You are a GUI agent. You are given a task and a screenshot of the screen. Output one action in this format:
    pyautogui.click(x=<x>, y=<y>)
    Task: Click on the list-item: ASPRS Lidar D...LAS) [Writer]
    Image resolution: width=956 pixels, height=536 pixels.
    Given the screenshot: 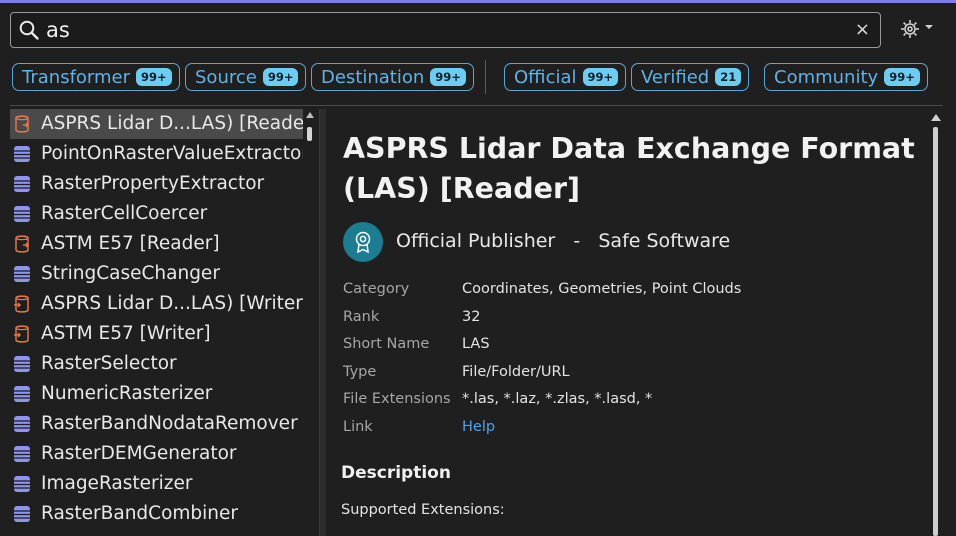 What is the action you would take?
    pyautogui.click(x=156, y=304)
    